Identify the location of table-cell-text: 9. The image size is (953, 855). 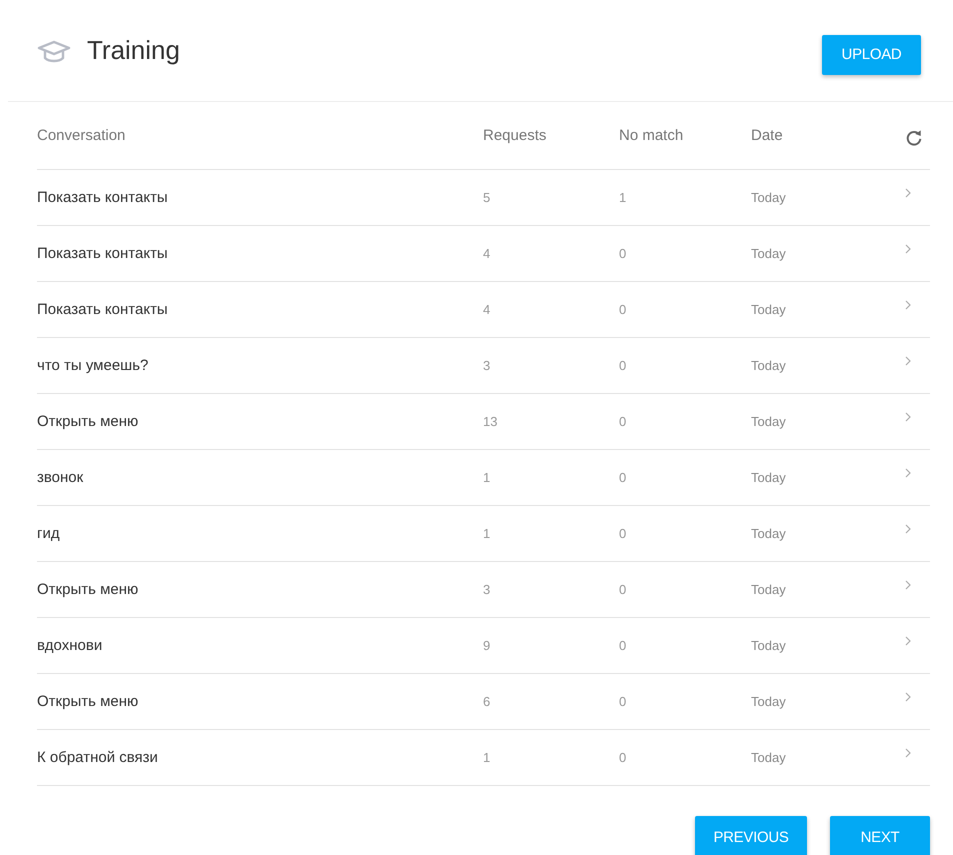
(487, 645).